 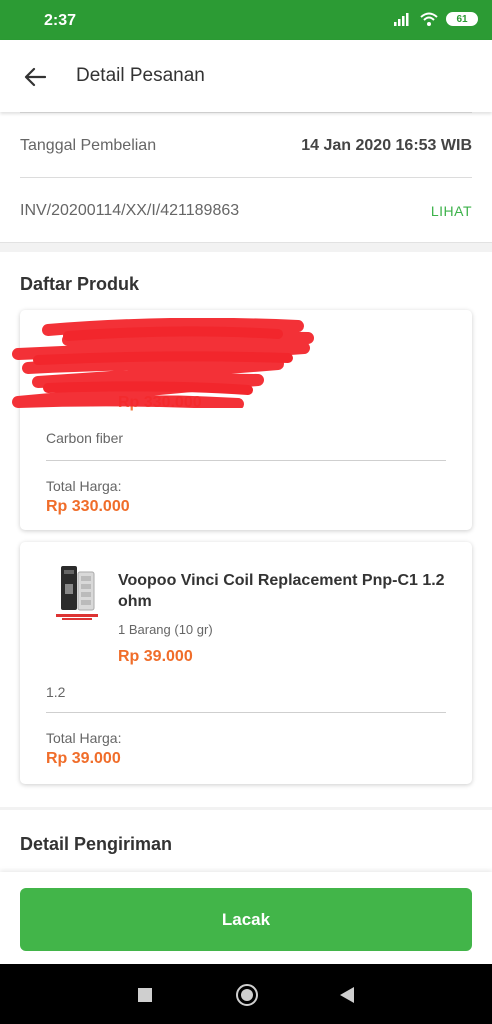 What do you see at coordinates (77, 593) in the screenshot?
I see `product-thumbnail` at bounding box center [77, 593].